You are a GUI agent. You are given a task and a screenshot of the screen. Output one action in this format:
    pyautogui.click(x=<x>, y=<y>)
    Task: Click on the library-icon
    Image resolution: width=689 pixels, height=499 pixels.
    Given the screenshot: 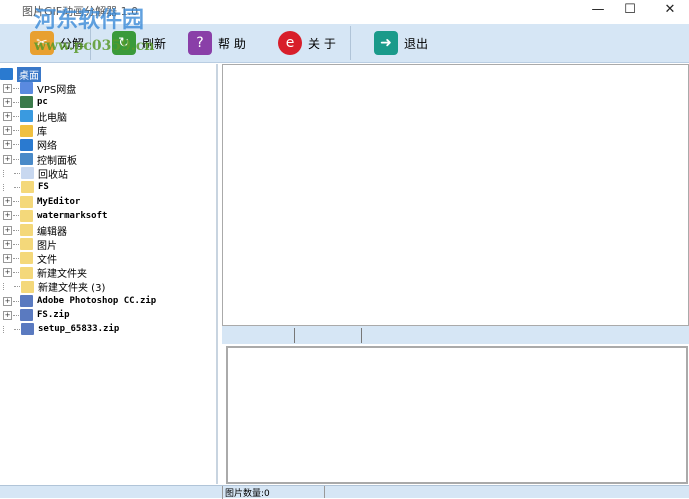 What is the action you would take?
    pyautogui.click(x=26, y=130)
    